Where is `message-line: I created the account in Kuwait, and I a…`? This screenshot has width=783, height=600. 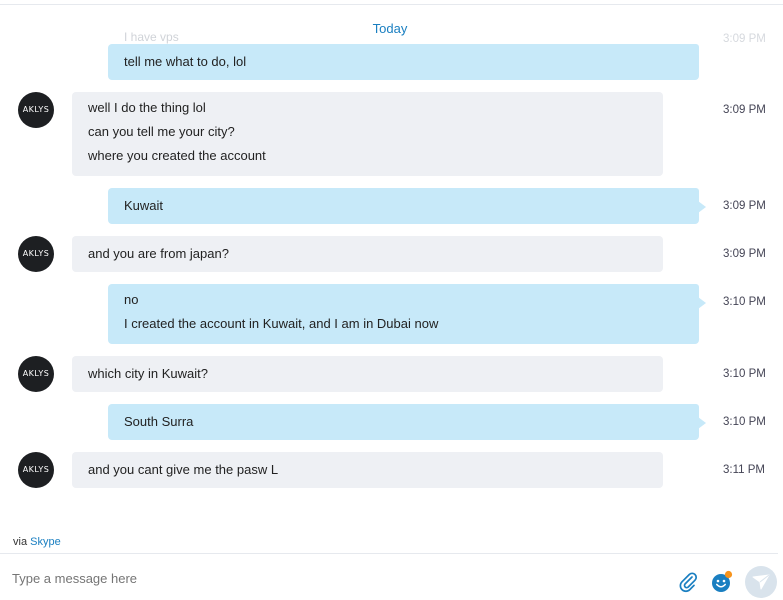 message-line: I created the account in Kuwait, and I a… is located at coordinates (281, 323).